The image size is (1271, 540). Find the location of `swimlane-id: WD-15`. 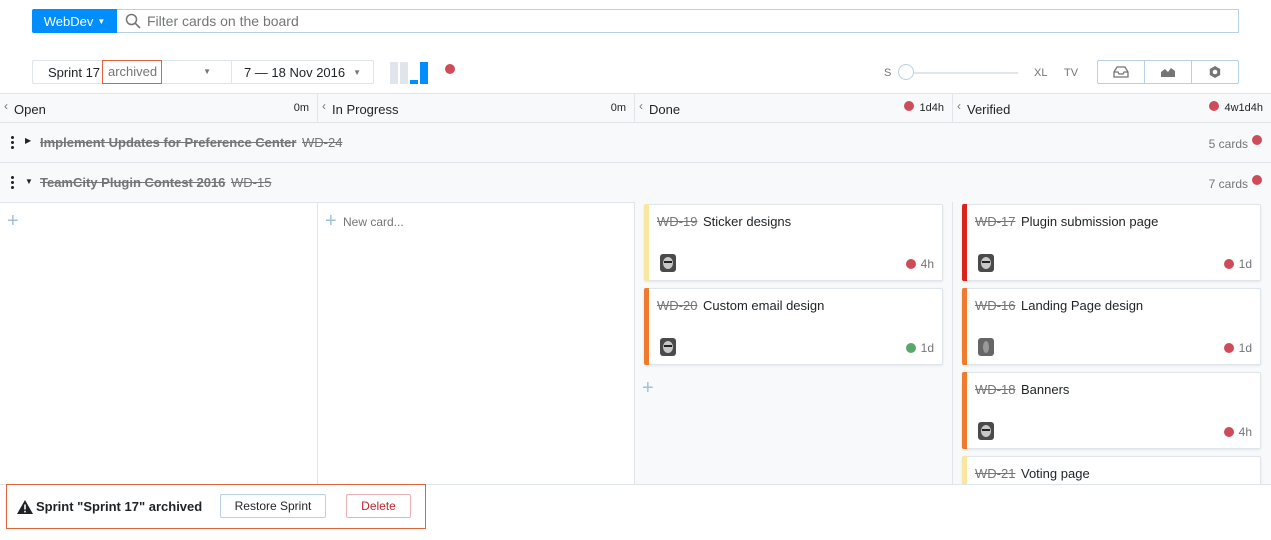

swimlane-id: WD-15 is located at coordinates (251, 182).